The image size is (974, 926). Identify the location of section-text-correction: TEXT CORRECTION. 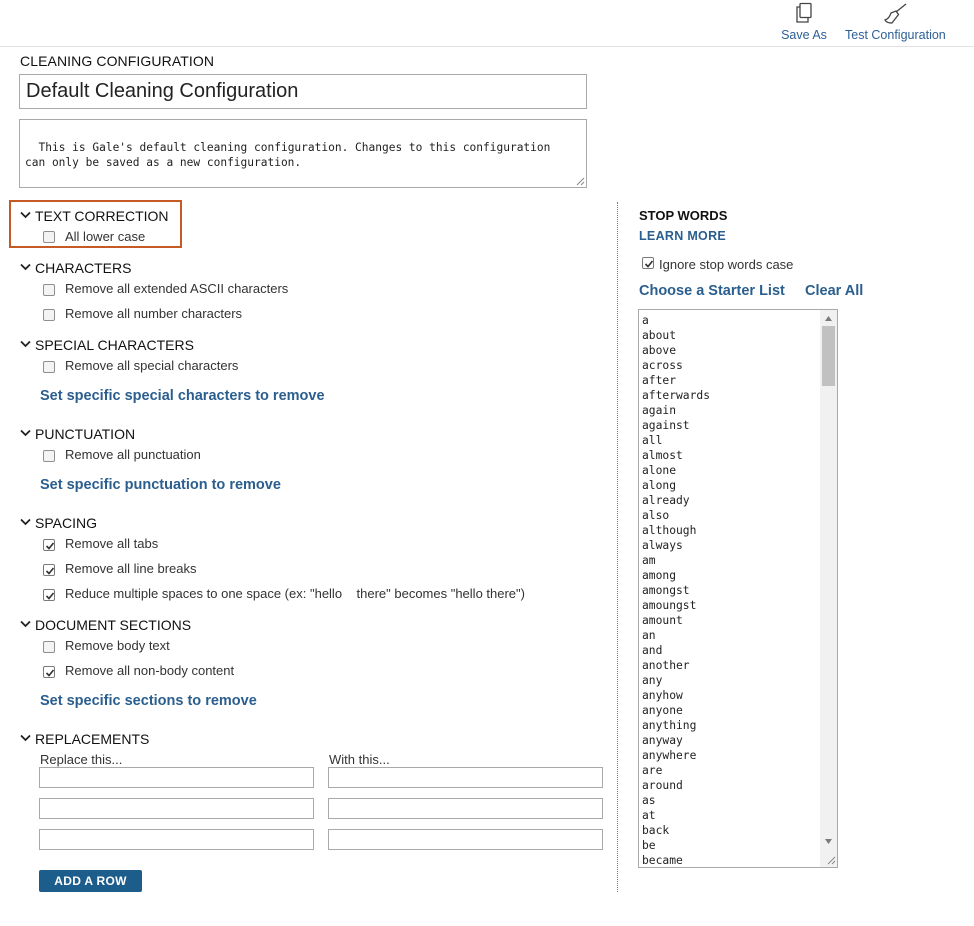
(94, 216).